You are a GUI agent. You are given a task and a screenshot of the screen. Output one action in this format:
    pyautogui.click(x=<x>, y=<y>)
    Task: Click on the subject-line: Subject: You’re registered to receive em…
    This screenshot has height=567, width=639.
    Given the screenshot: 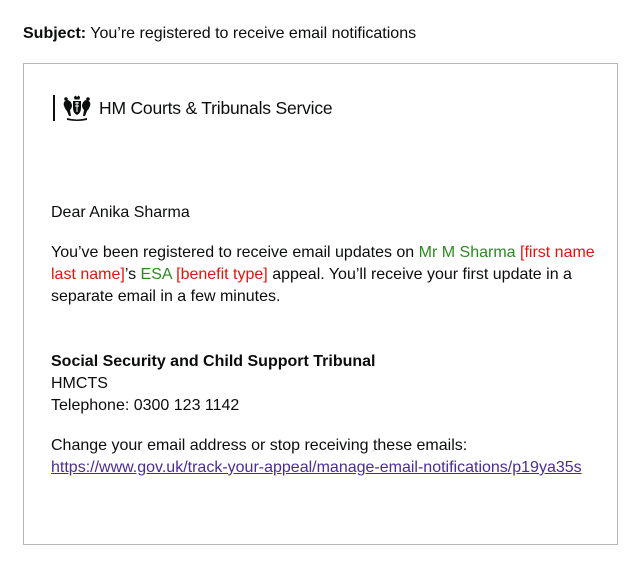 What is the action you would take?
    pyautogui.click(x=219, y=34)
    